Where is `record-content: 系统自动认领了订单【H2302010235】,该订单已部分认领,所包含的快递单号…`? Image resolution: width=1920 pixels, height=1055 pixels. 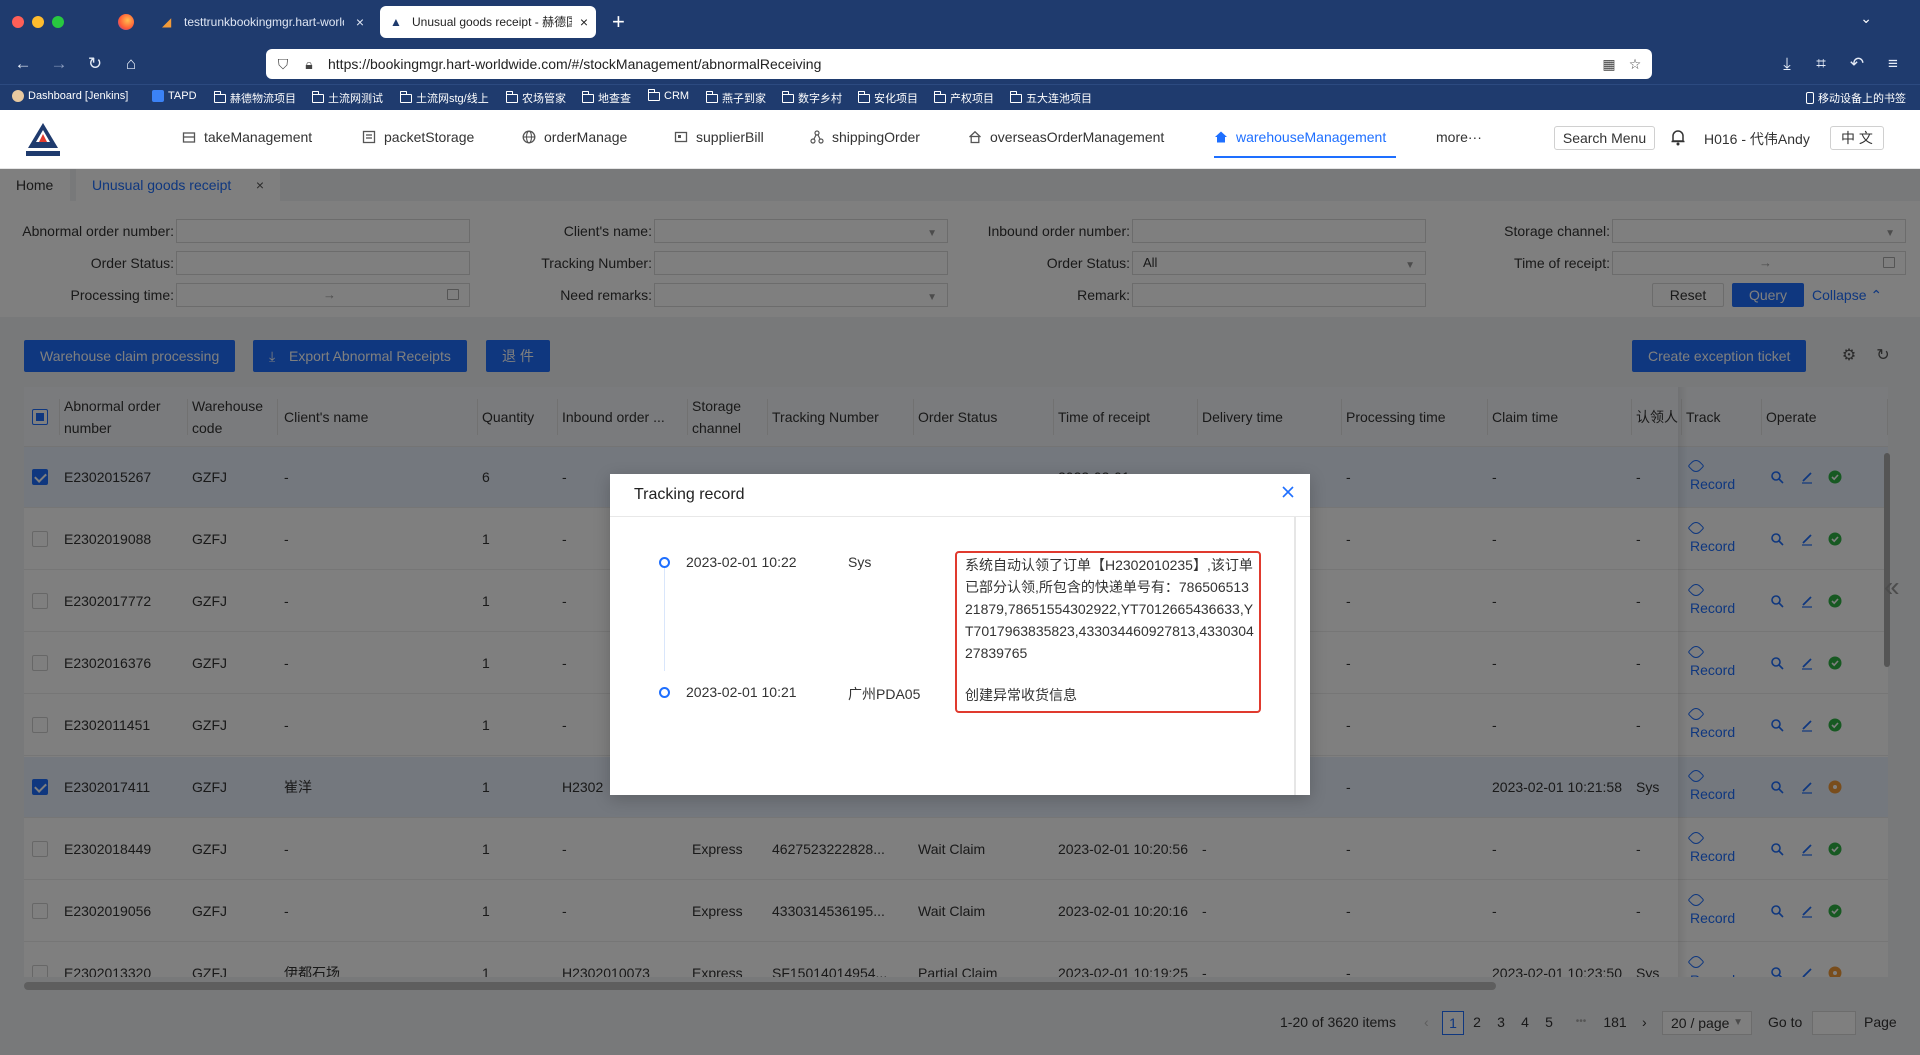
record-content: 系统自动认领了订单【H2302010235】,该订单已部分认领,所包含的快递单号… is located at coordinates (1109, 609).